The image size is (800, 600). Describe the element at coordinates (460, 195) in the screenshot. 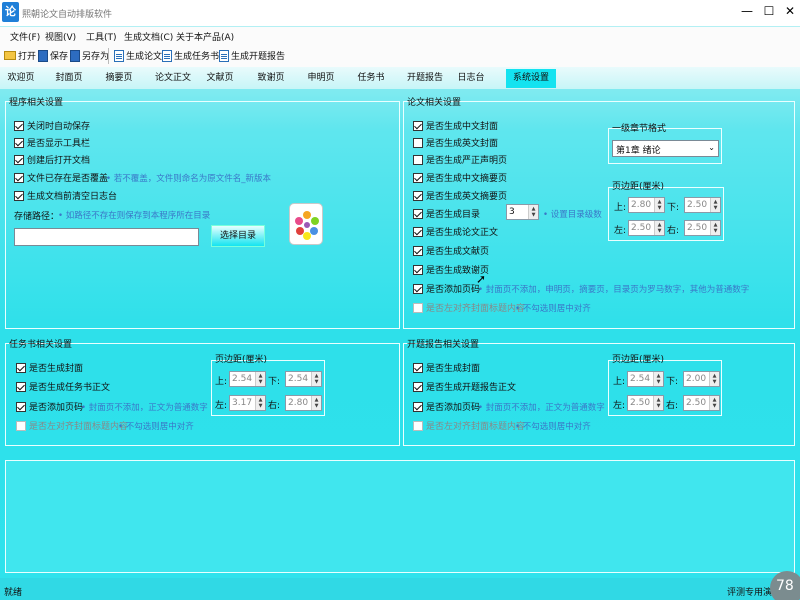

I see `checkbox-en-abstract: 是否生成英文摘要页` at that location.